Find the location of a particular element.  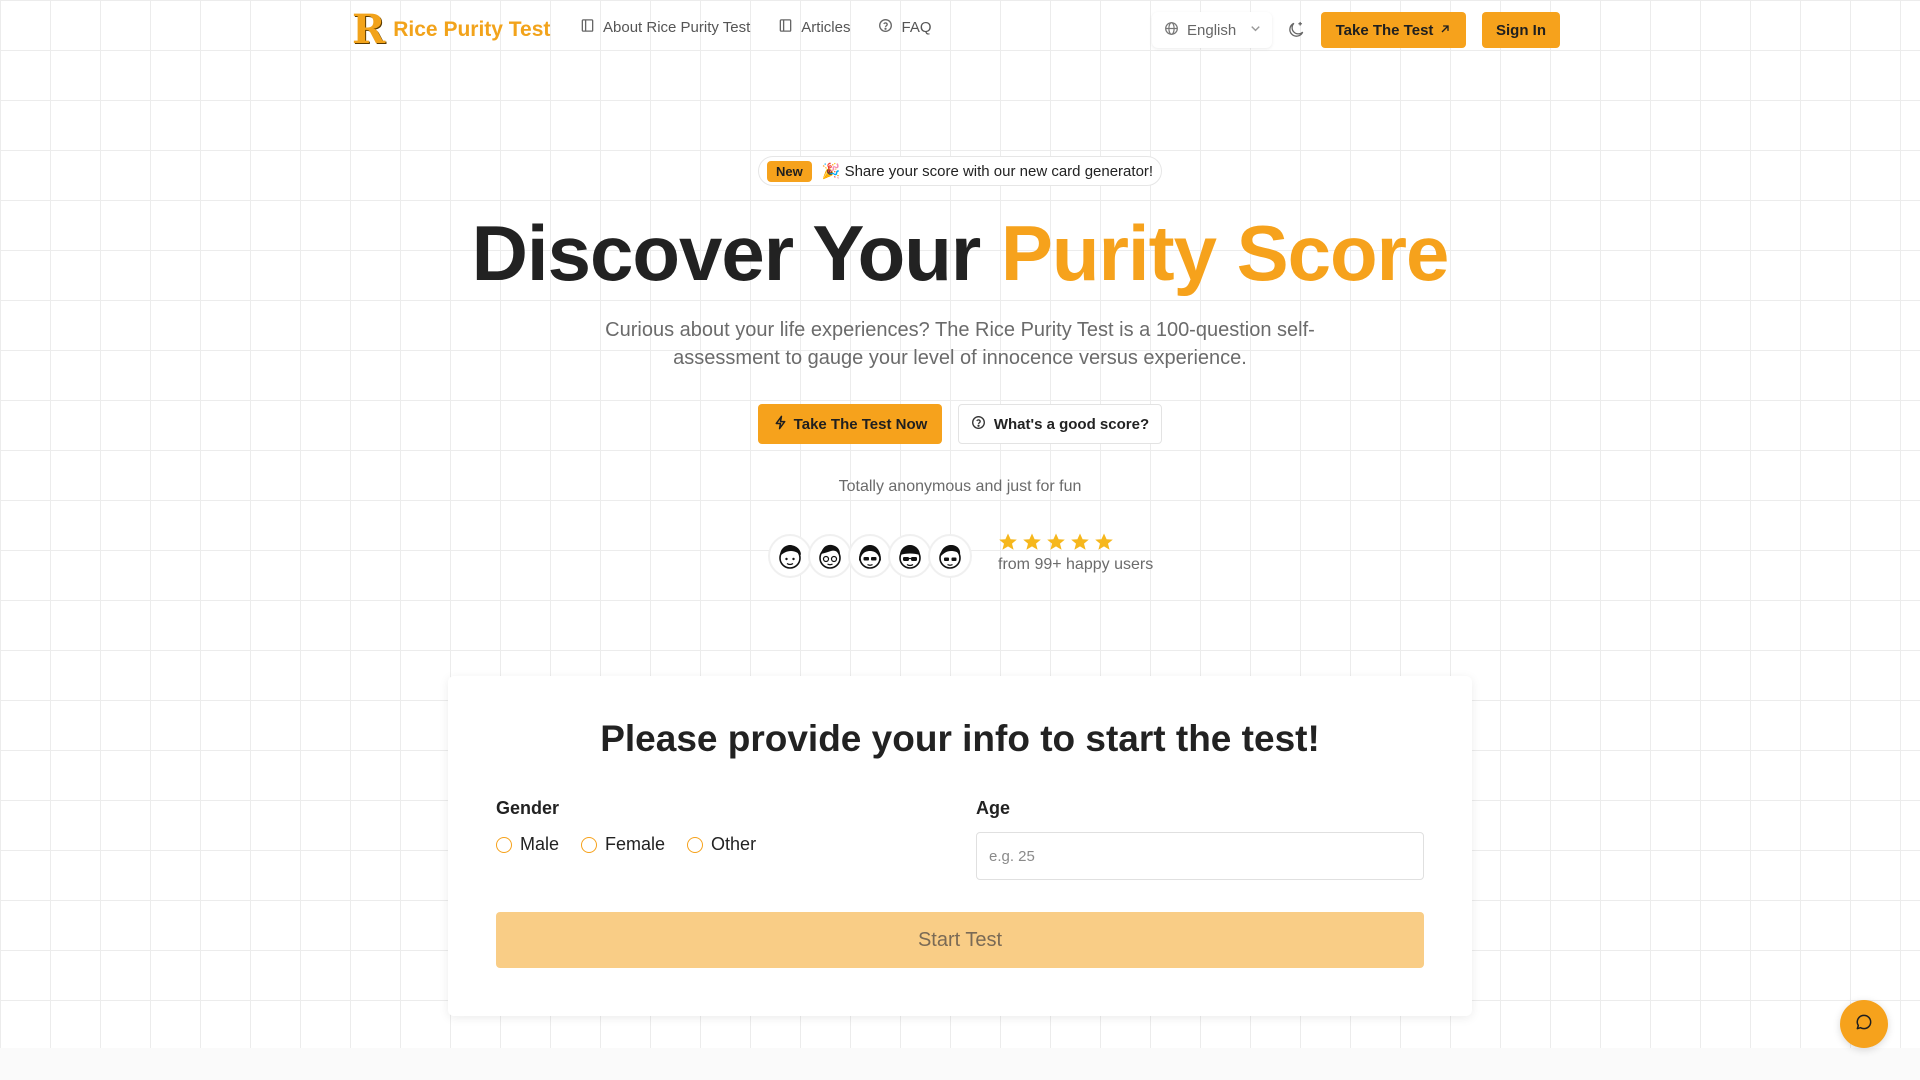

hero-title-accent: Purity Score is located at coordinates (1225, 253).